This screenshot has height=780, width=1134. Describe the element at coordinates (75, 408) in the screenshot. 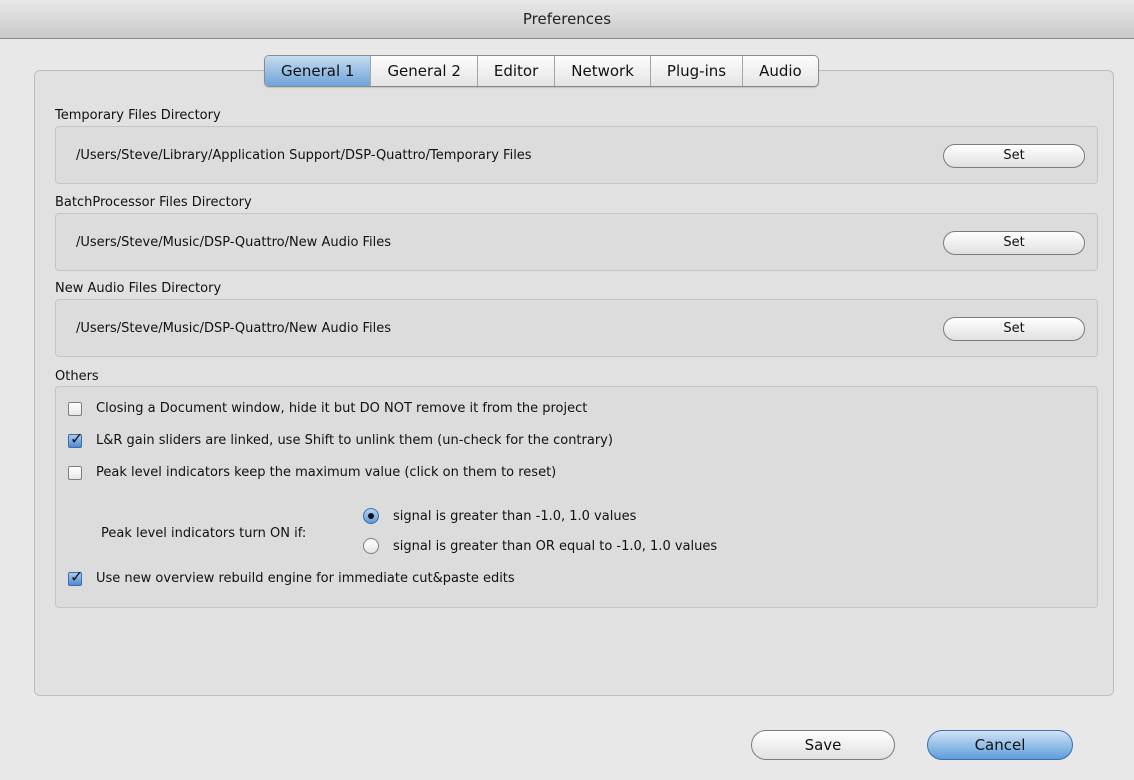

I see `hide-document-checkbox` at that location.